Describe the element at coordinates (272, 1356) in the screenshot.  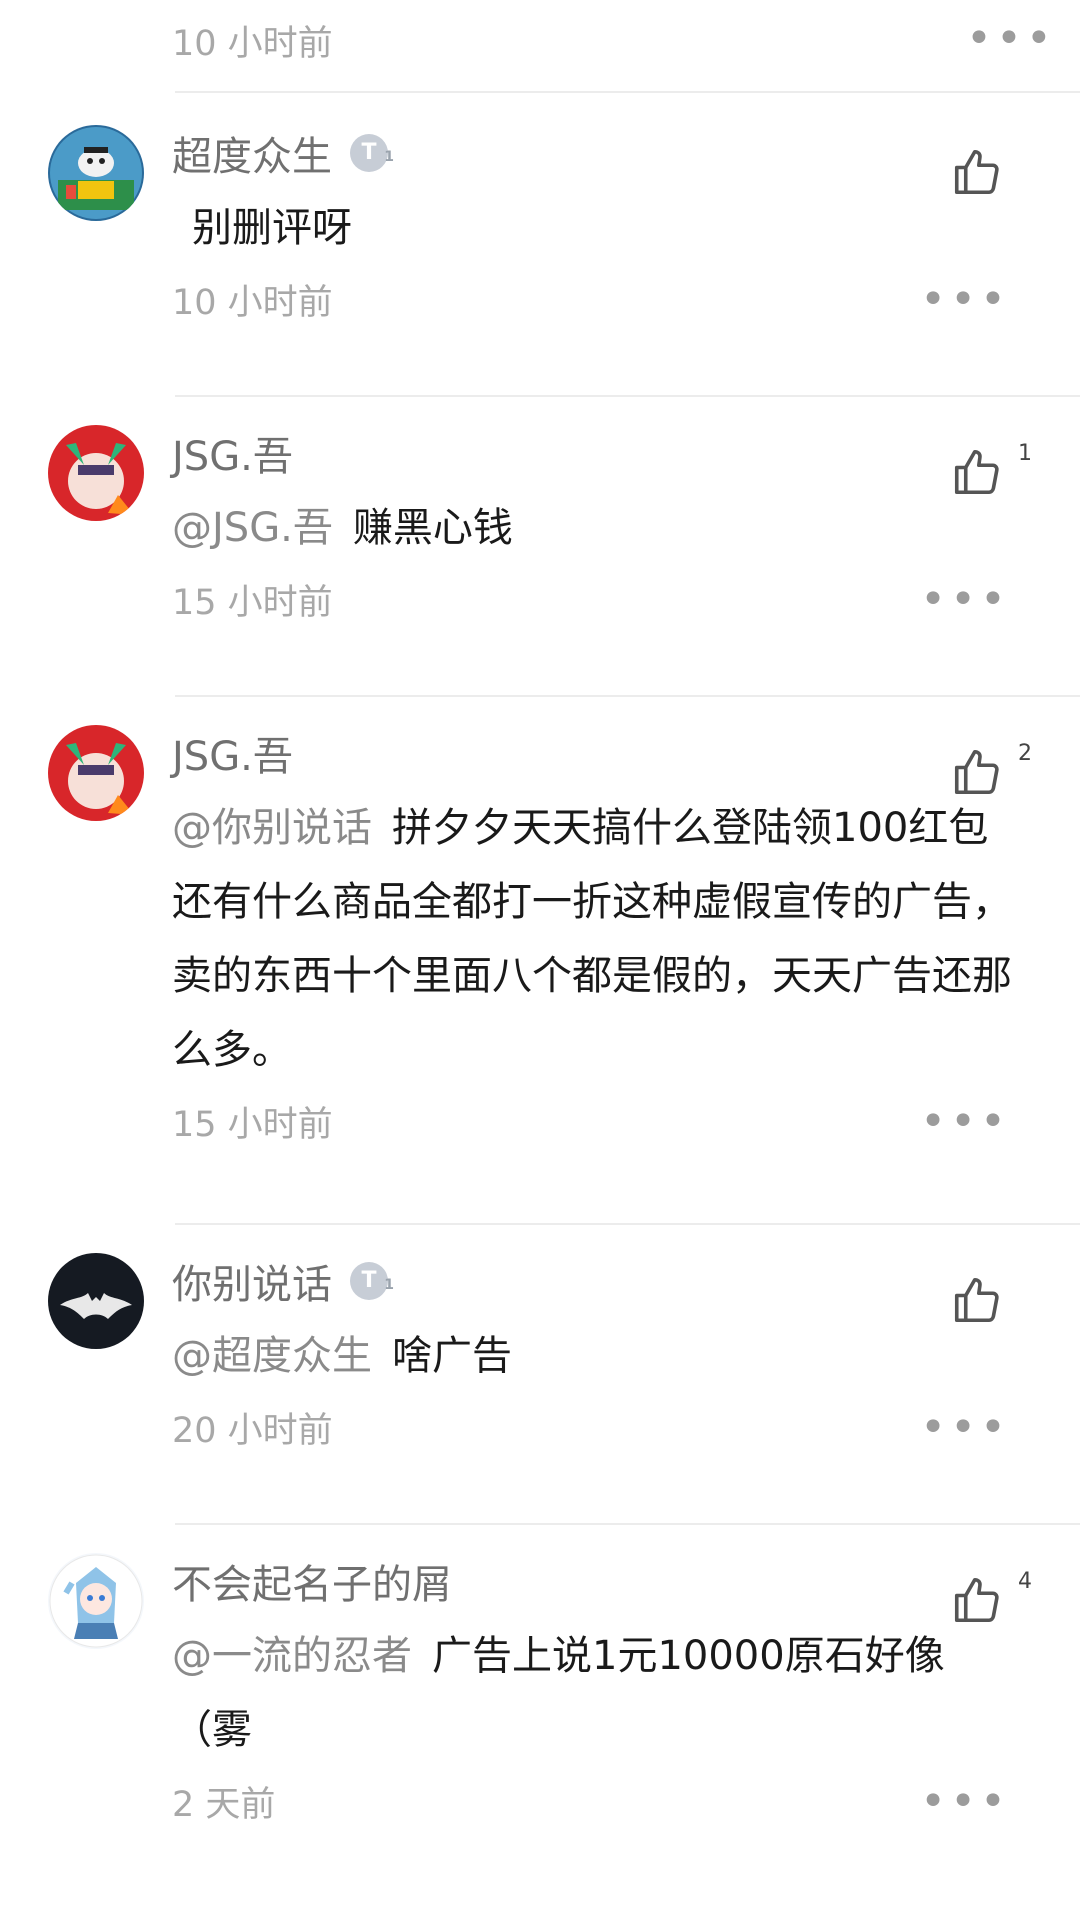
I see `mention-link: @超度众生` at that location.